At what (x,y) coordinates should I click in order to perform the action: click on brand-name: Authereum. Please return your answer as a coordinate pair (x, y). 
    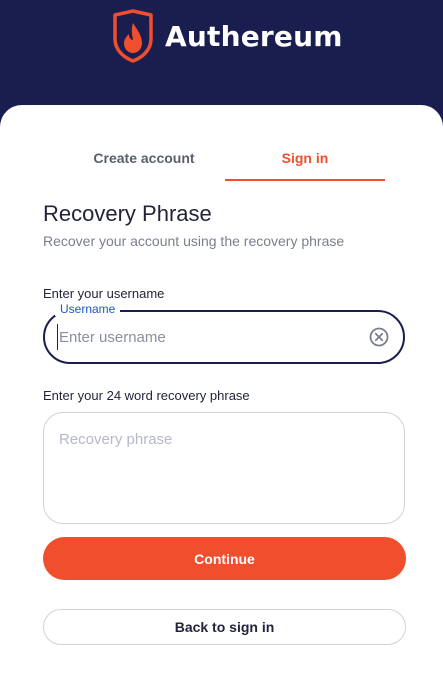
    Looking at the image, I should click on (254, 36).